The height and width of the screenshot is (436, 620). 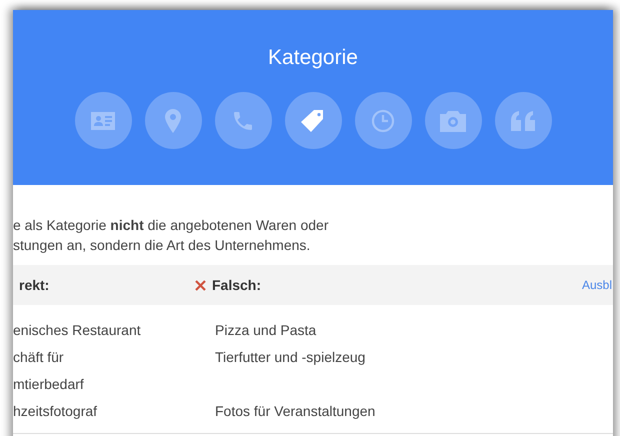 What do you see at coordinates (313, 121) in the screenshot?
I see `tag-icon` at bounding box center [313, 121].